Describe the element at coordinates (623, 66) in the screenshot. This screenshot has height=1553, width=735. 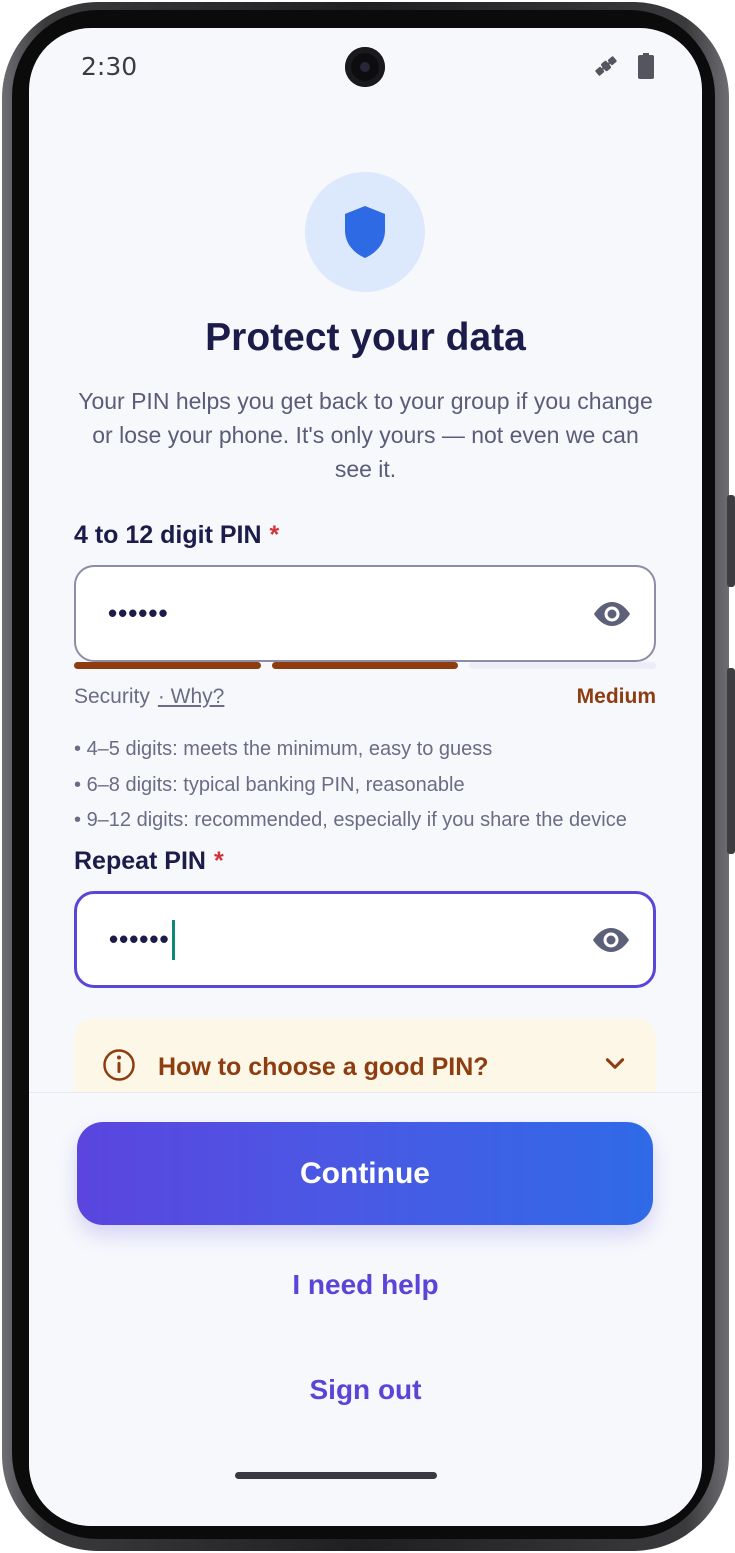
I see `status-icons` at that location.